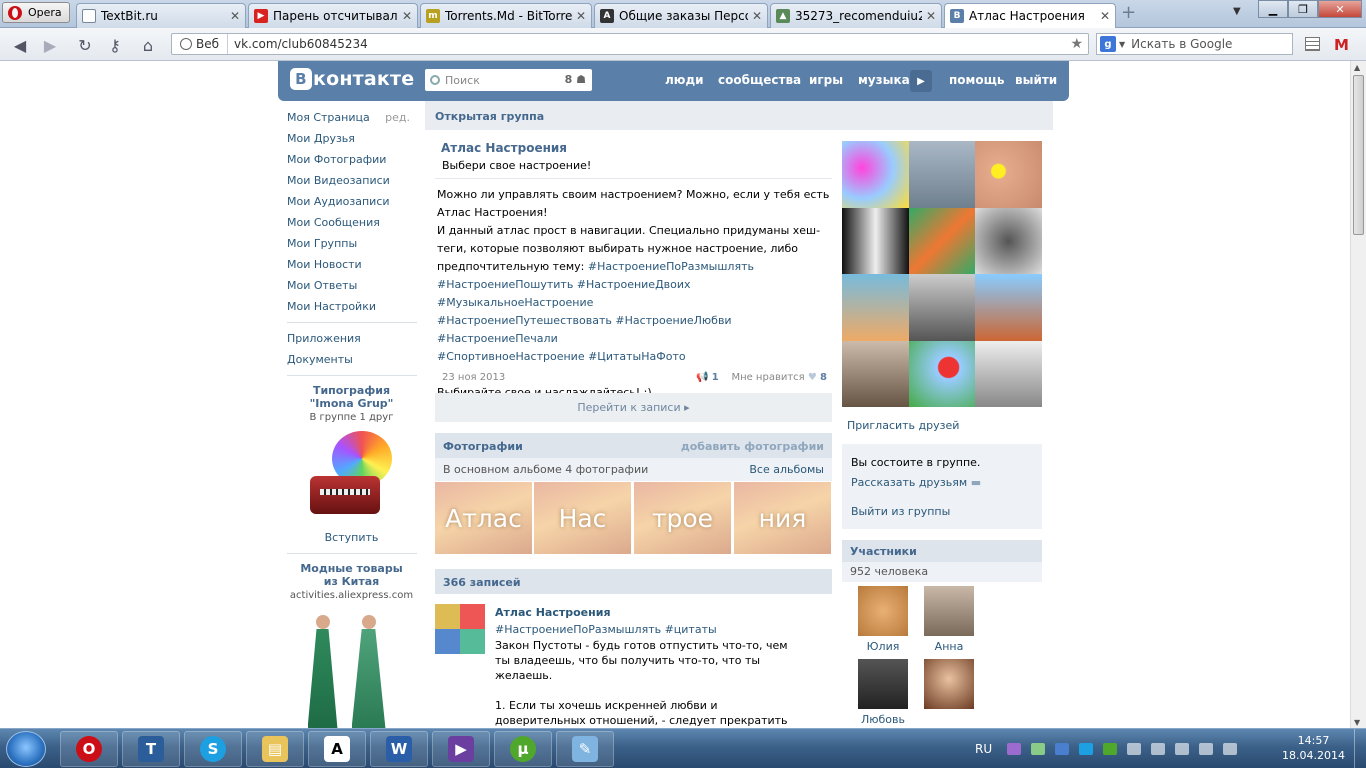  What do you see at coordinates (684, 80) in the screenshot?
I see `nav-people: люди` at bounding box center [684, 80].